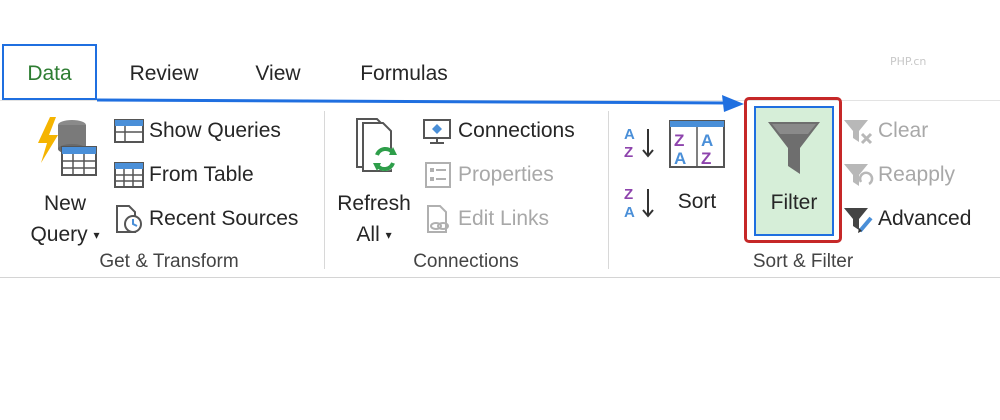 The height and width of the screenshot is (420, 1000). I want to click on annotation-arrow, so click(420, 103).